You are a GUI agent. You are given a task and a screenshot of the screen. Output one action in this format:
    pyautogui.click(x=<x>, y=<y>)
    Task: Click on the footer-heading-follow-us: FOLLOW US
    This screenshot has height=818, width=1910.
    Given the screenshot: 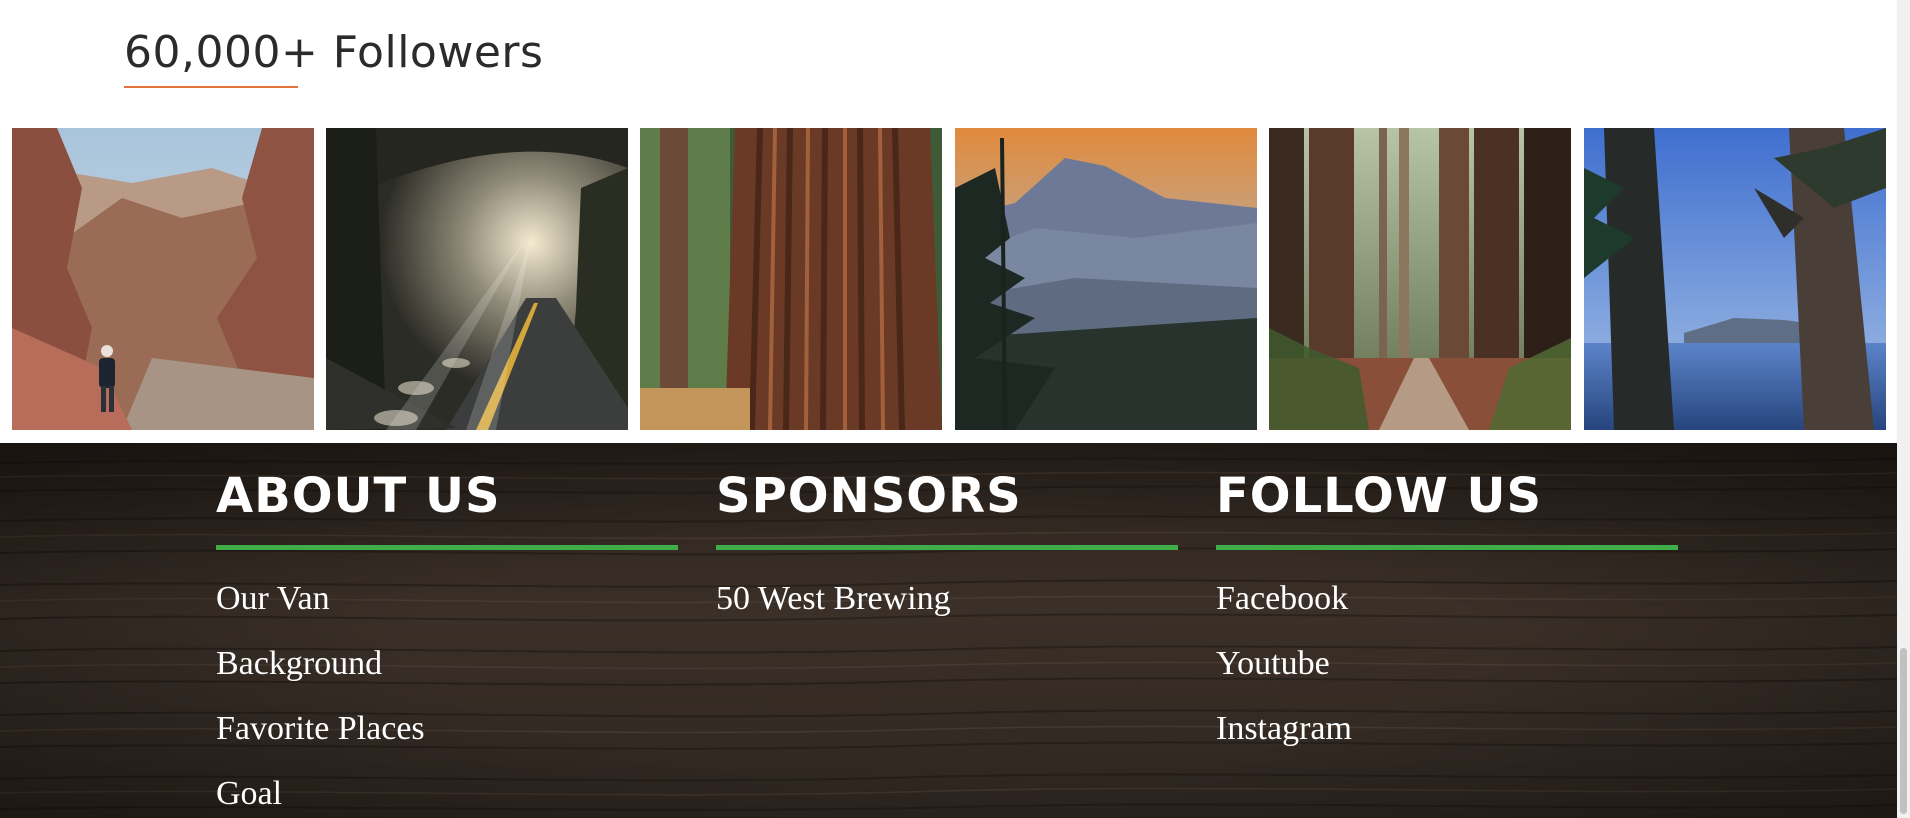 What is the action you would take?
    pyautogui.click(x=1379, y=496)
    